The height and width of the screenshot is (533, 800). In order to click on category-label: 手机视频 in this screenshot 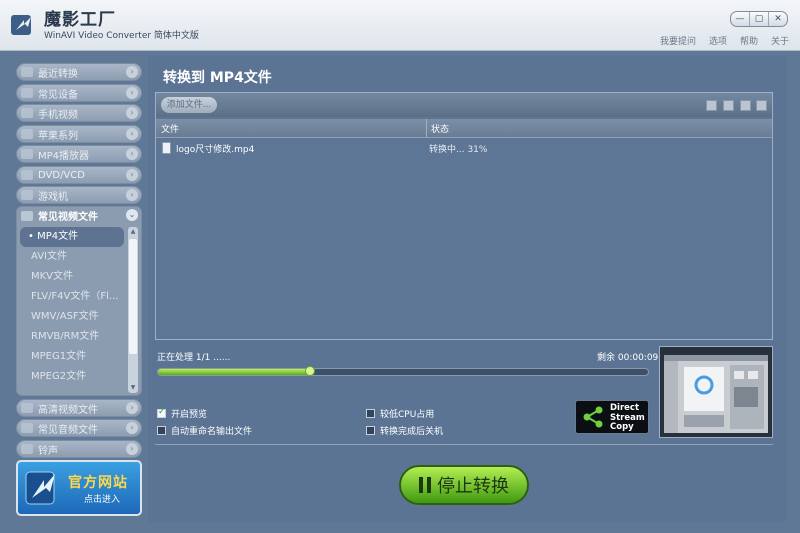, I will do `click(58, 115)`.